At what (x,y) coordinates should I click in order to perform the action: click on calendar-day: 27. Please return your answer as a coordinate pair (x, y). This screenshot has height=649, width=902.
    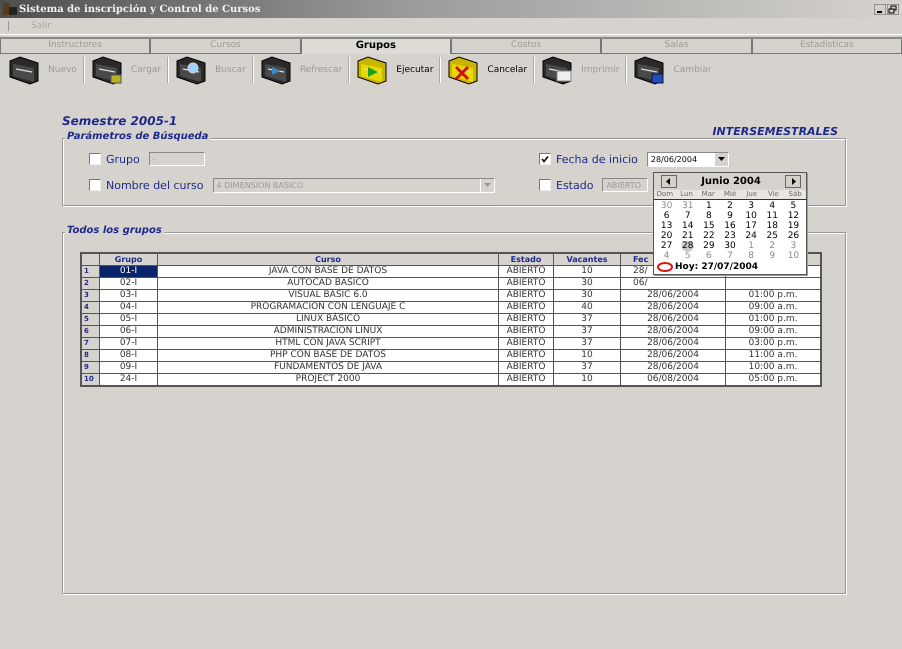
    Looking at the image, I should click on (667, 246).